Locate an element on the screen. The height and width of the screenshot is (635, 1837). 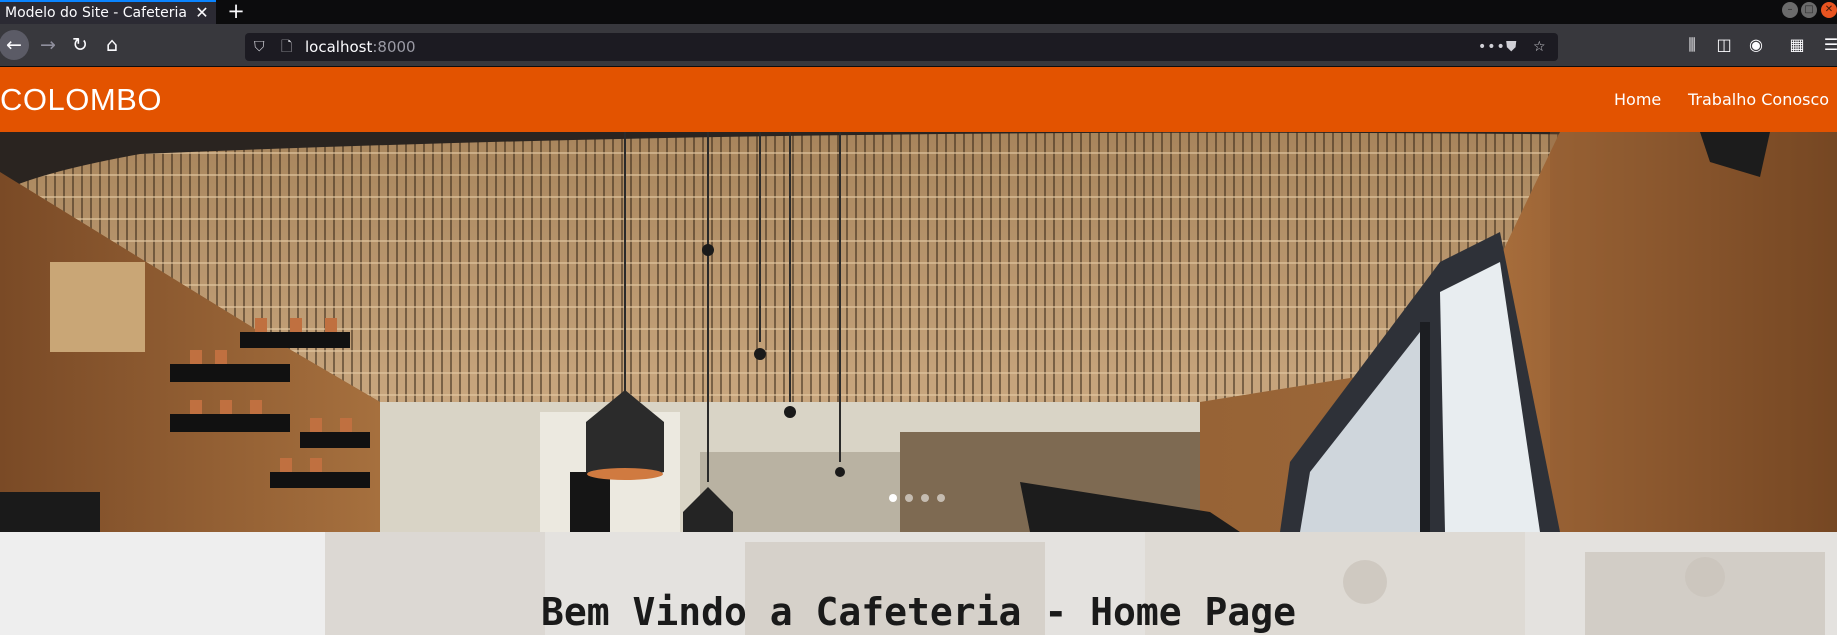
welcome-title: Bem Vindo a Cafeteria - Home Page is located at coordinates (918, 612).